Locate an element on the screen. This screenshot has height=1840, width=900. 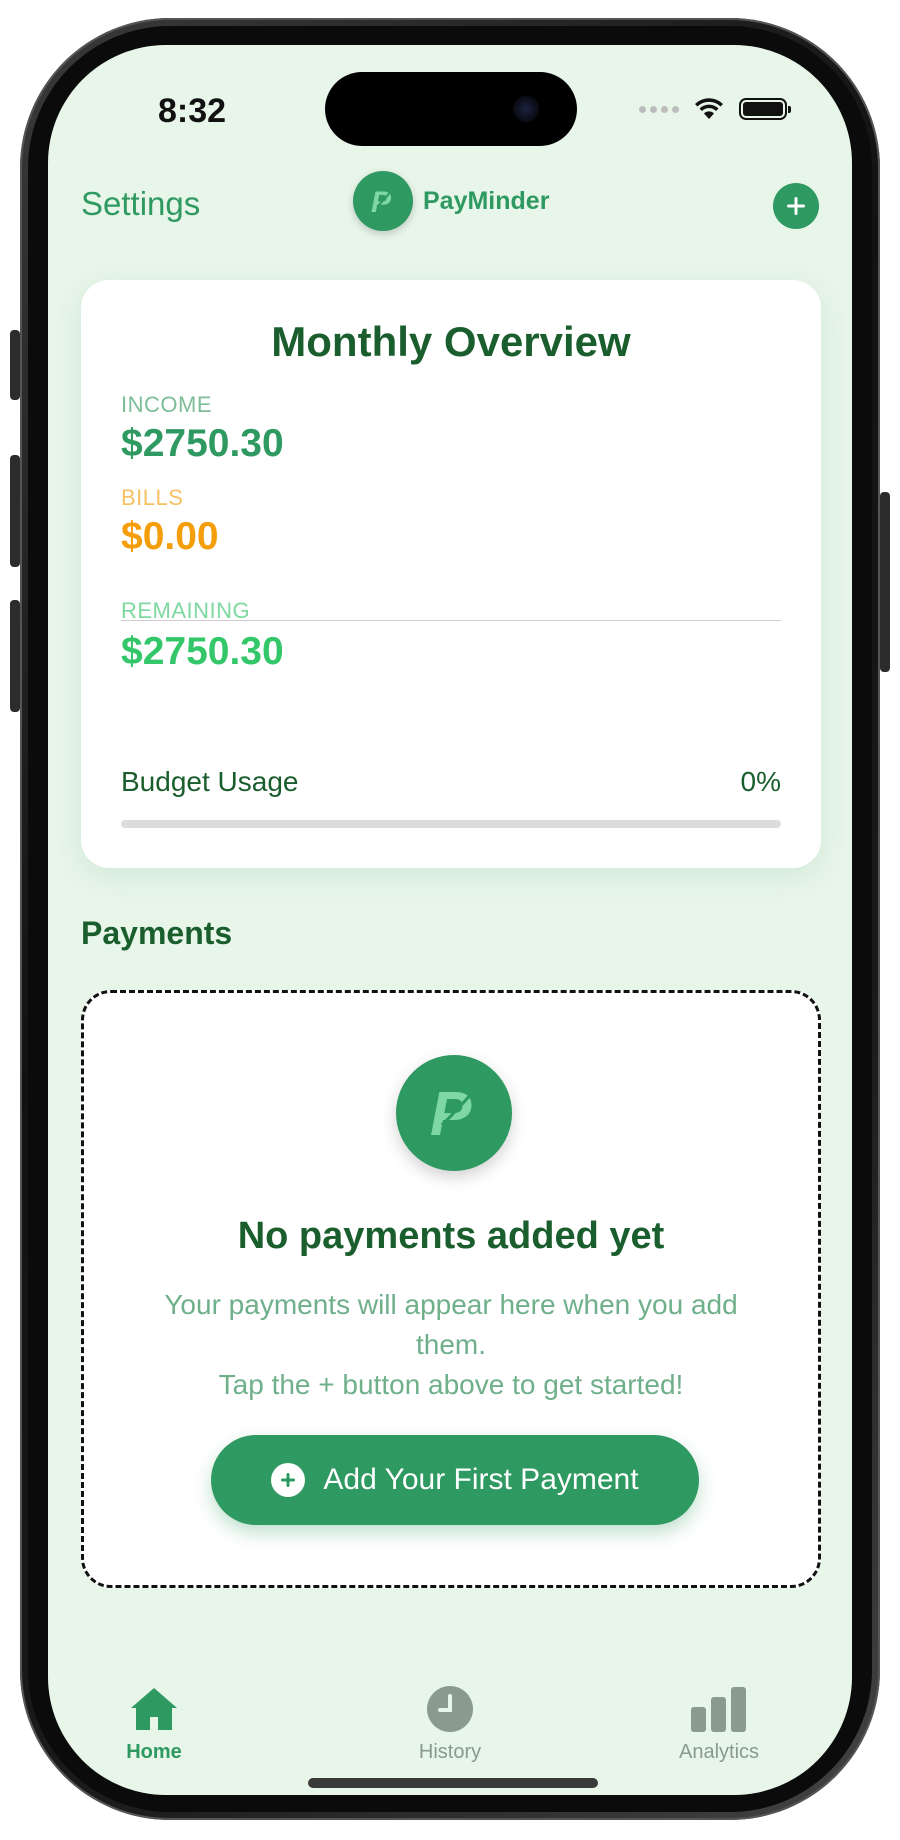
tab-home: Home is located at coordinates (154, 1724).